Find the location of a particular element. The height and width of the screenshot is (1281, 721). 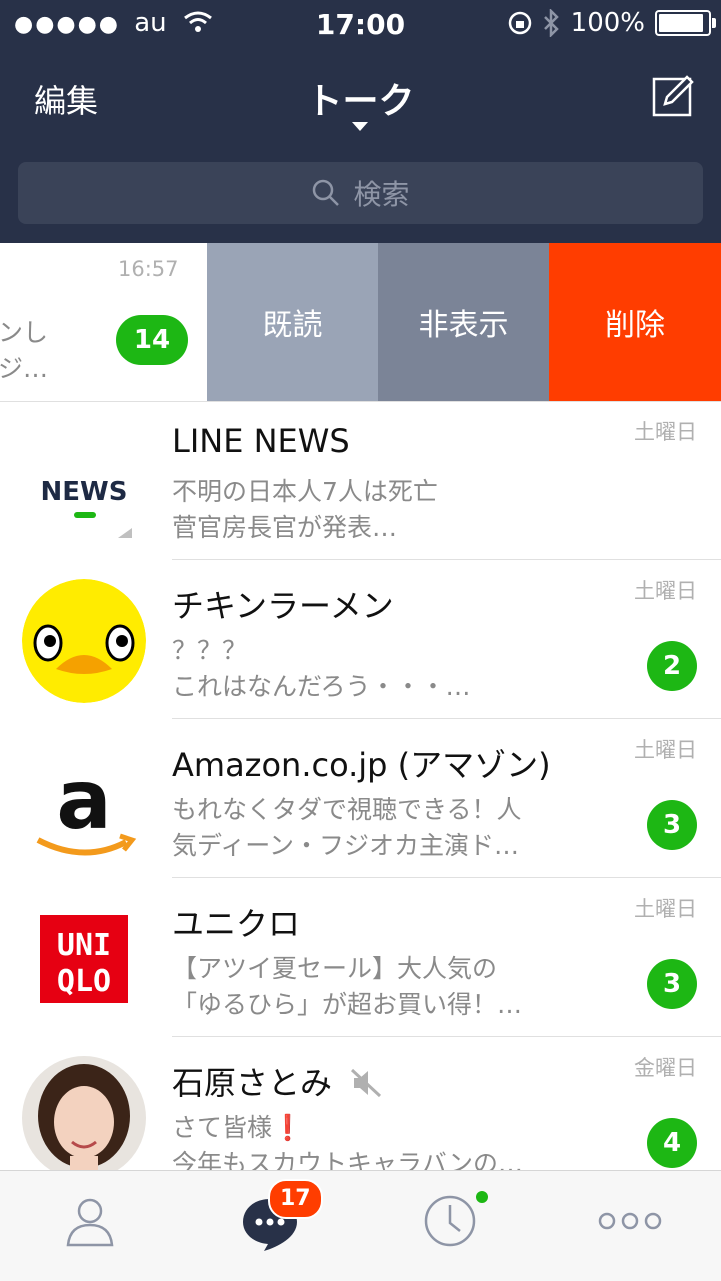

uniqlo-logo-line-2: QLO is located at coordinates (84, 981).